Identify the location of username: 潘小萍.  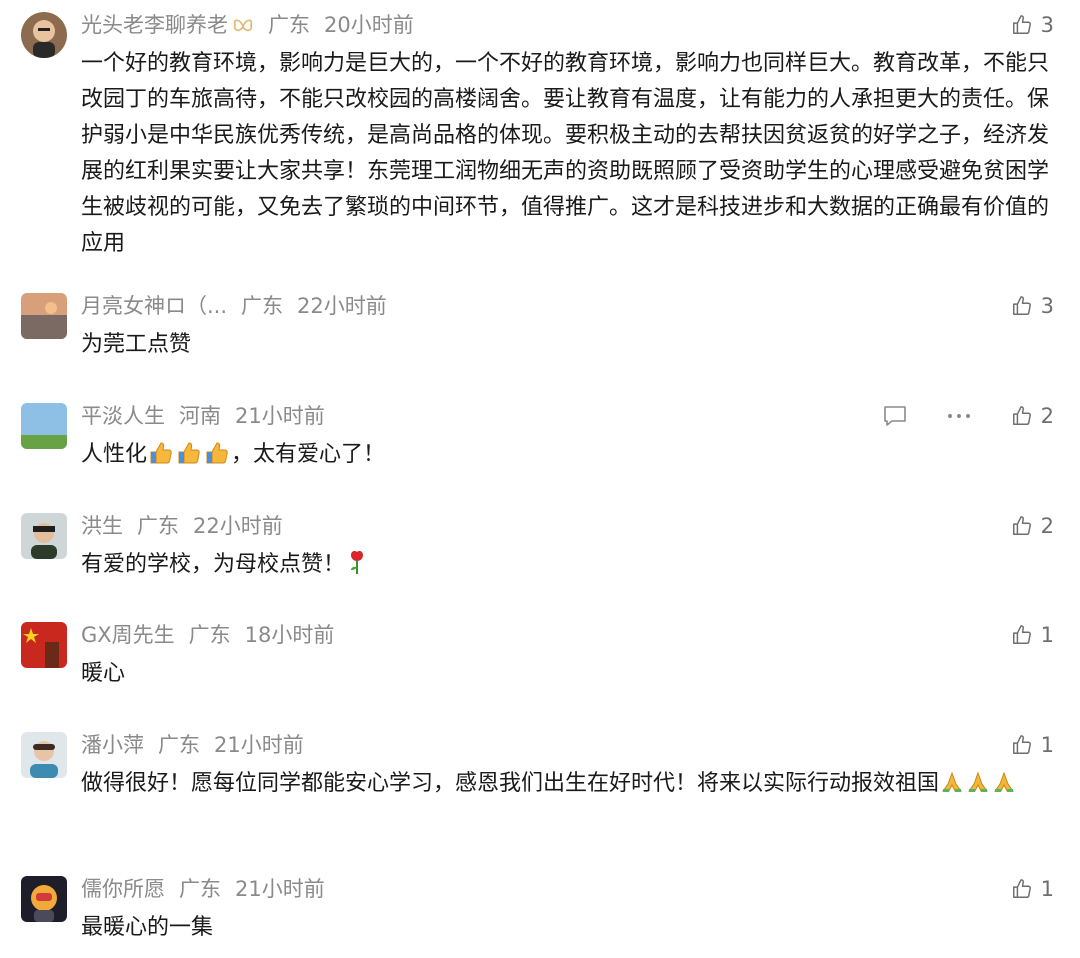
(112, 745).